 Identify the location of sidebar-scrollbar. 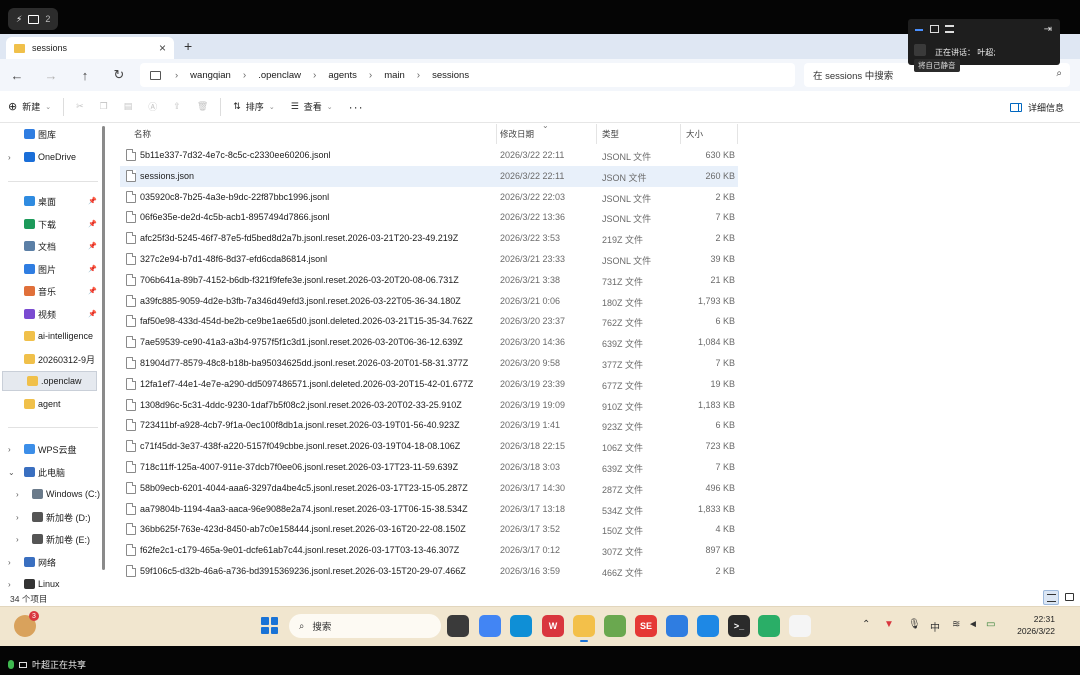
(103, 348).